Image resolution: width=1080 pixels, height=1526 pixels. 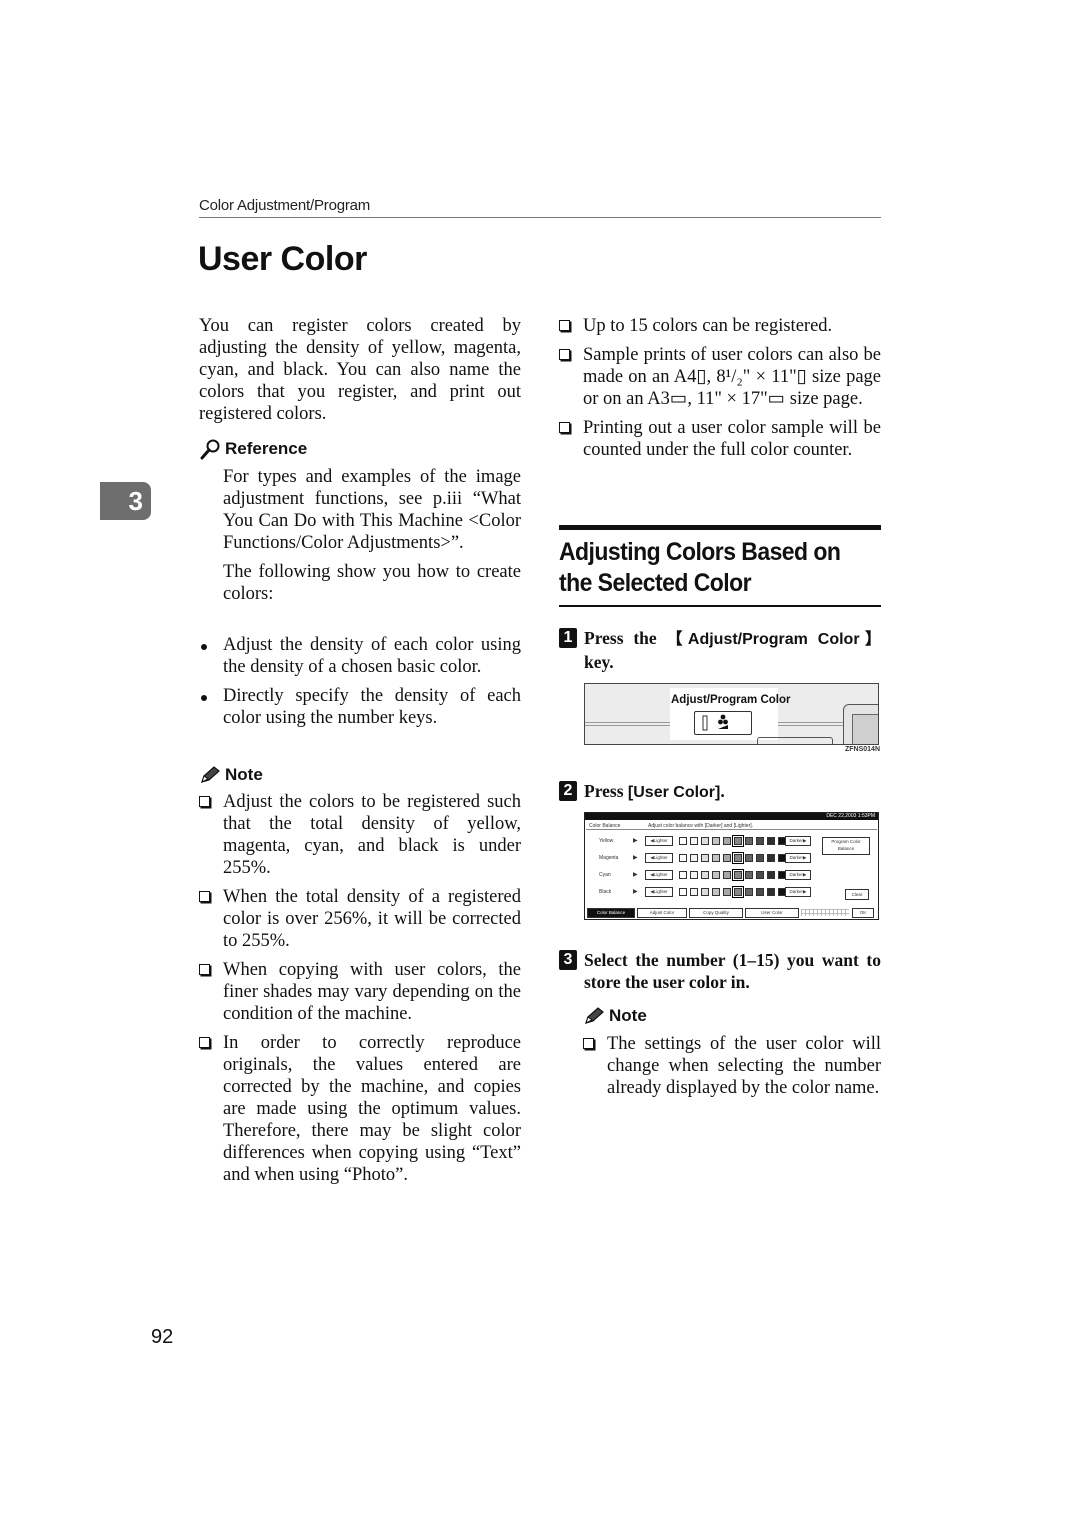 I want to click on figure-code: ZFNS014N, so click(x=863, y=749).